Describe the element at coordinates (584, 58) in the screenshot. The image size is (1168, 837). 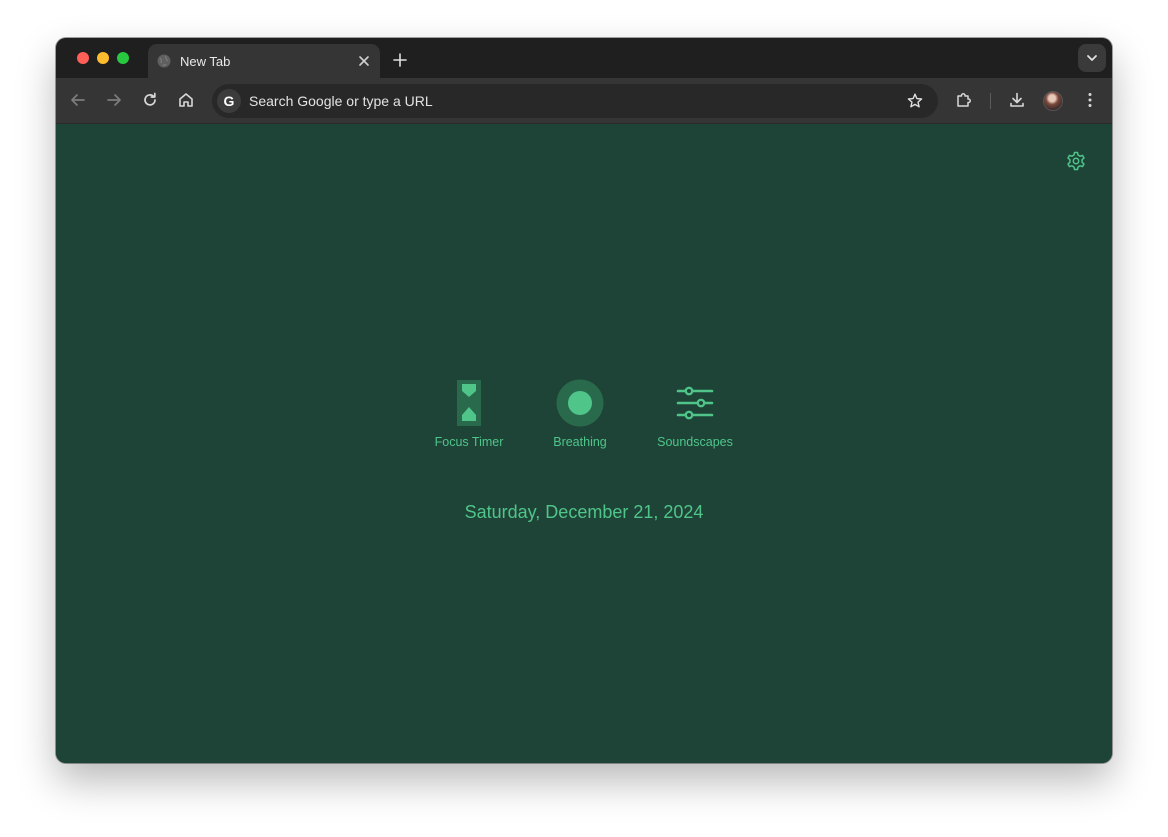
I see `tab-strip: New Tab` at that location.